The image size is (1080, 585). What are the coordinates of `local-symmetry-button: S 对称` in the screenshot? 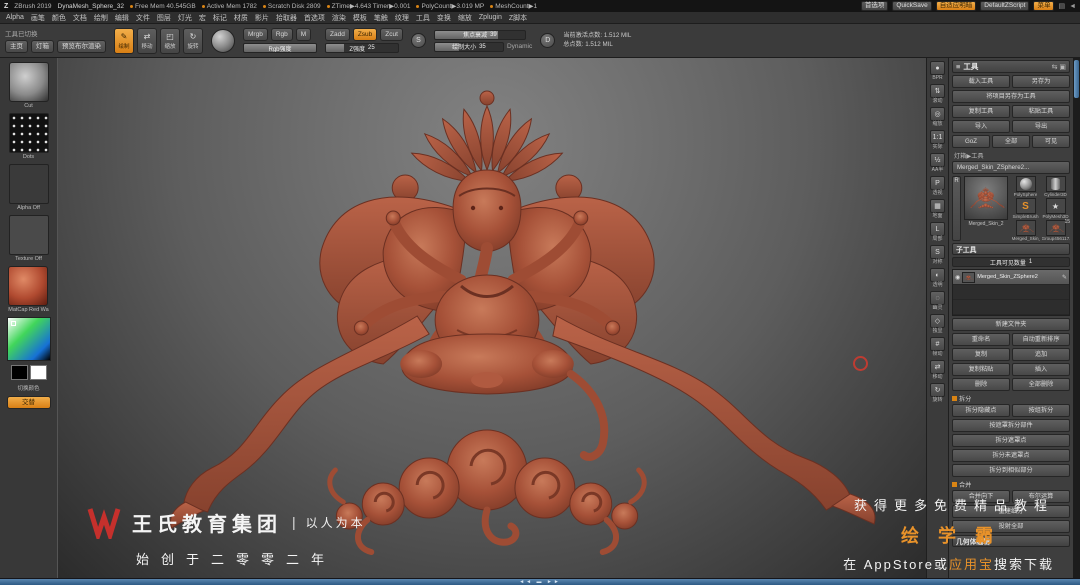 It's located at (937, 255).